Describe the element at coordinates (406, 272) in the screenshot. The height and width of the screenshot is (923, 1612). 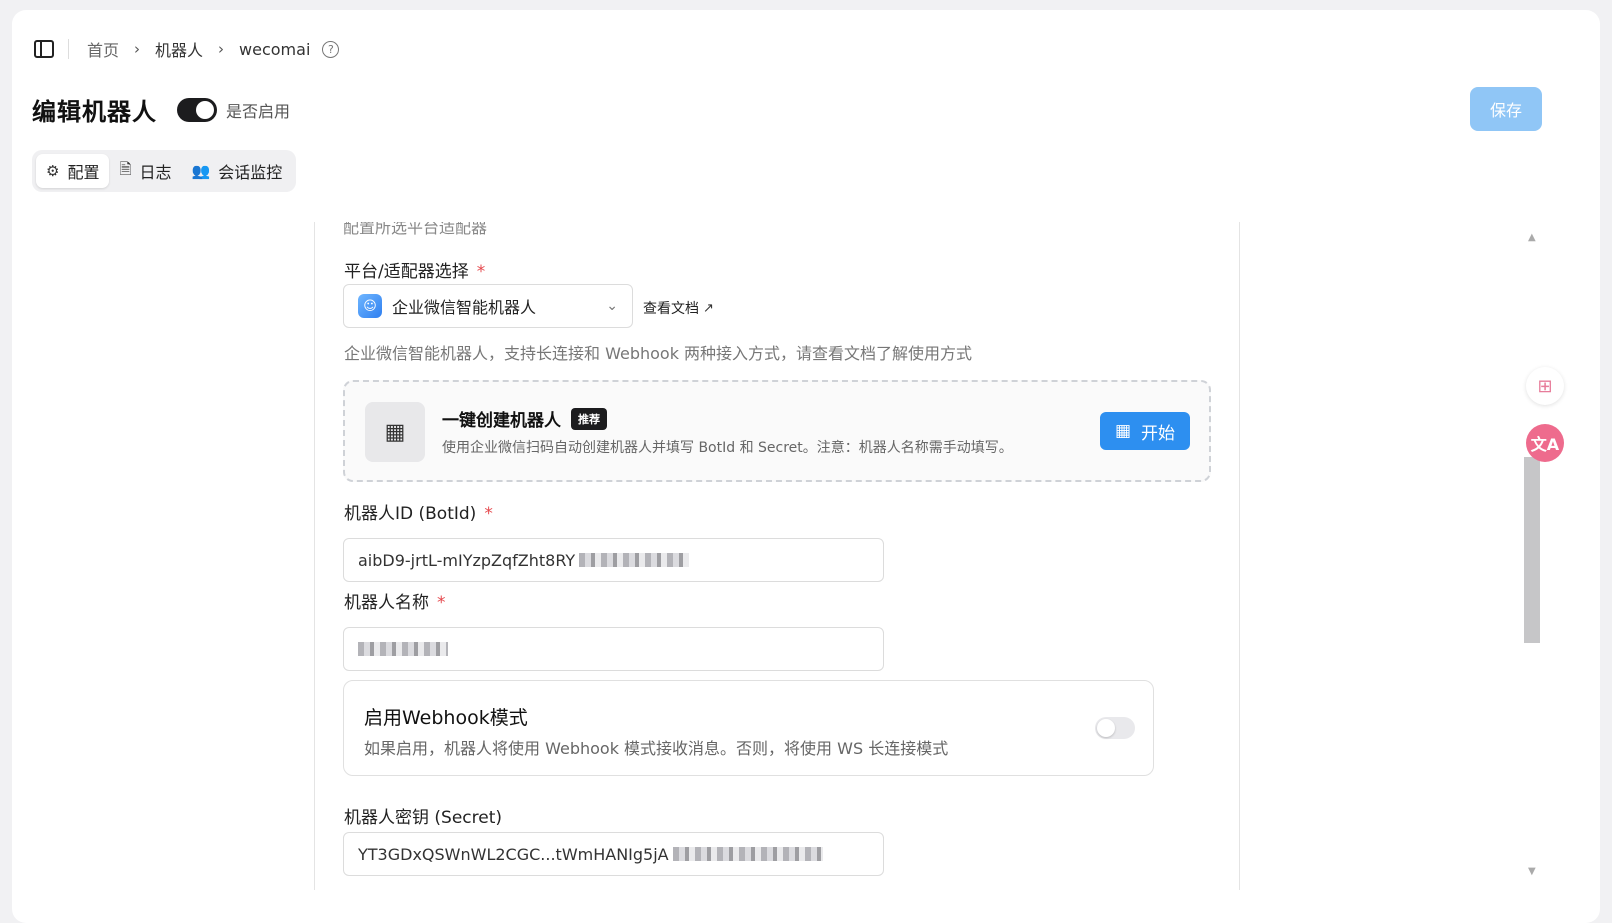
I see `platform-label-text: 平台/适配器选择` at that location.